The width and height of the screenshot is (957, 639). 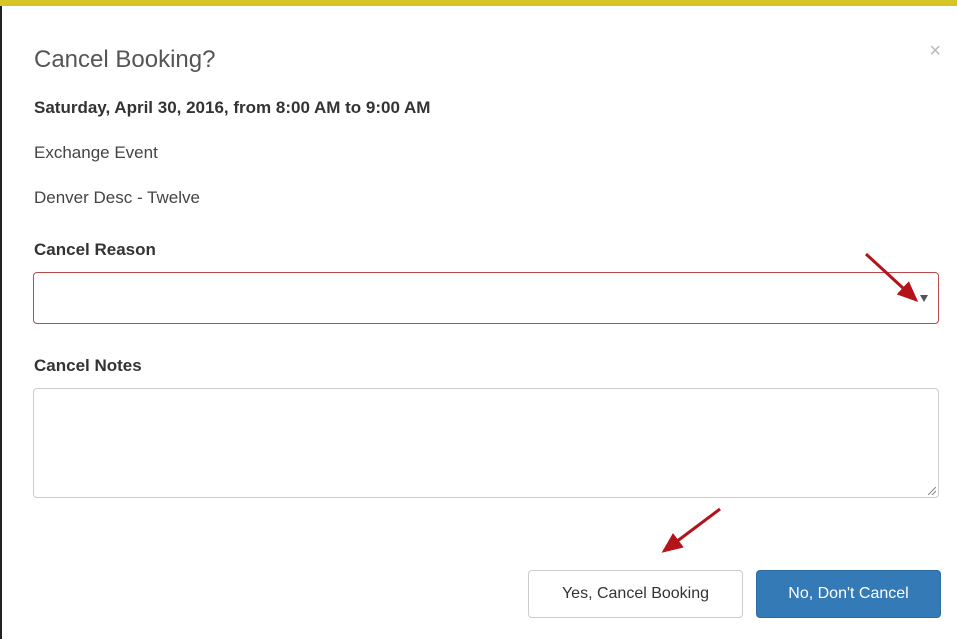 I want to click on no-dont-cancel-button: No, Don't Cancel, so click(x=848, y=594).